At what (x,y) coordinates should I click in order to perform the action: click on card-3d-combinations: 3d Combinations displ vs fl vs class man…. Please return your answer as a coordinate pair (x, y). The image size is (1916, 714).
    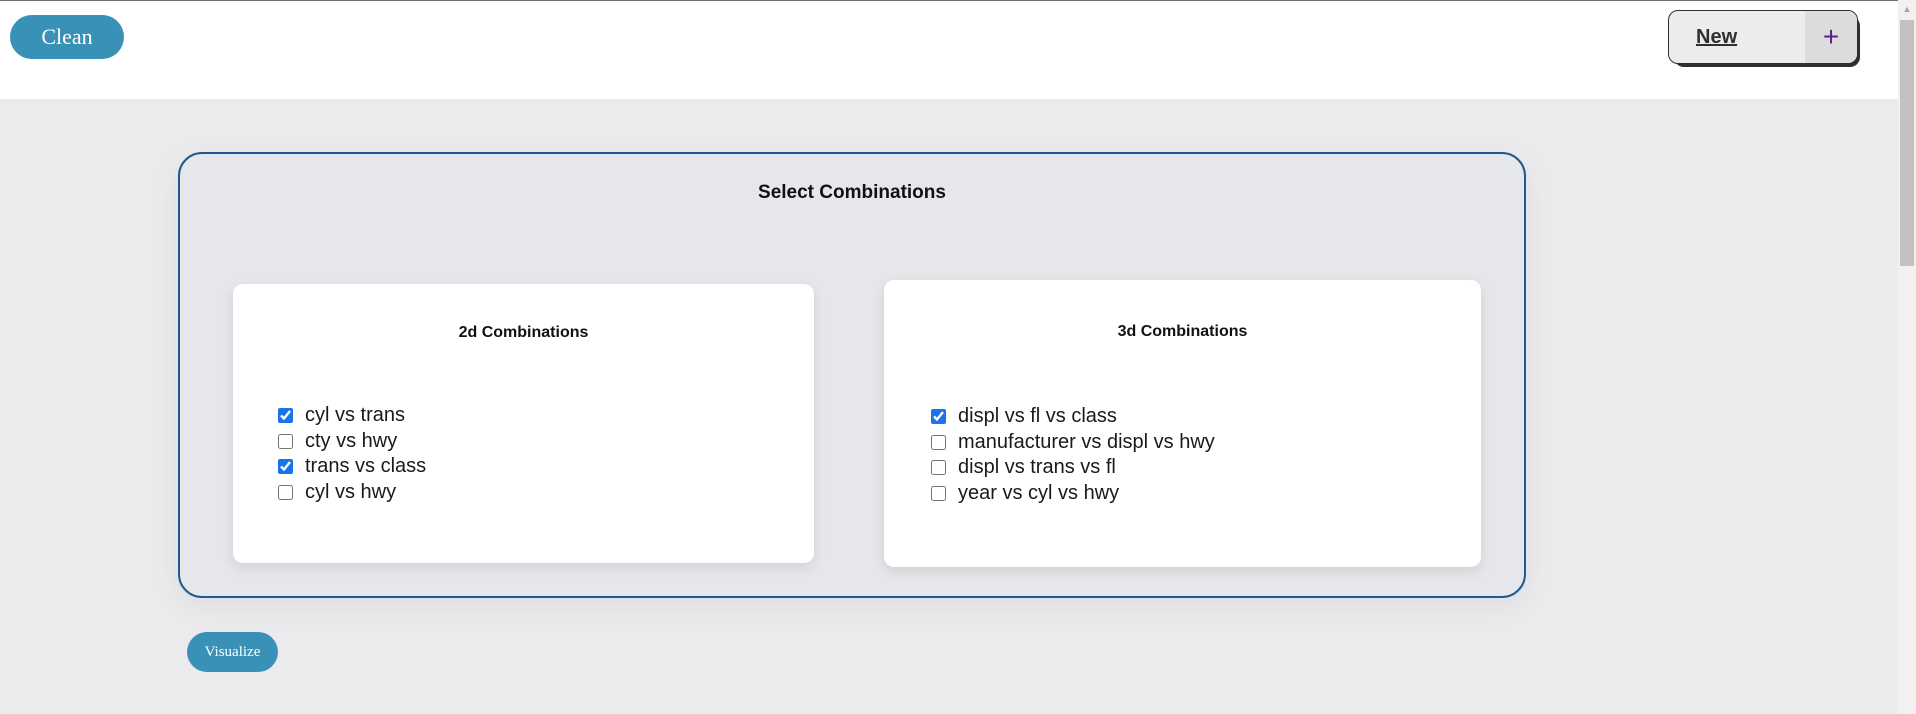
    Looking at the image, I should click on (1182, 423).